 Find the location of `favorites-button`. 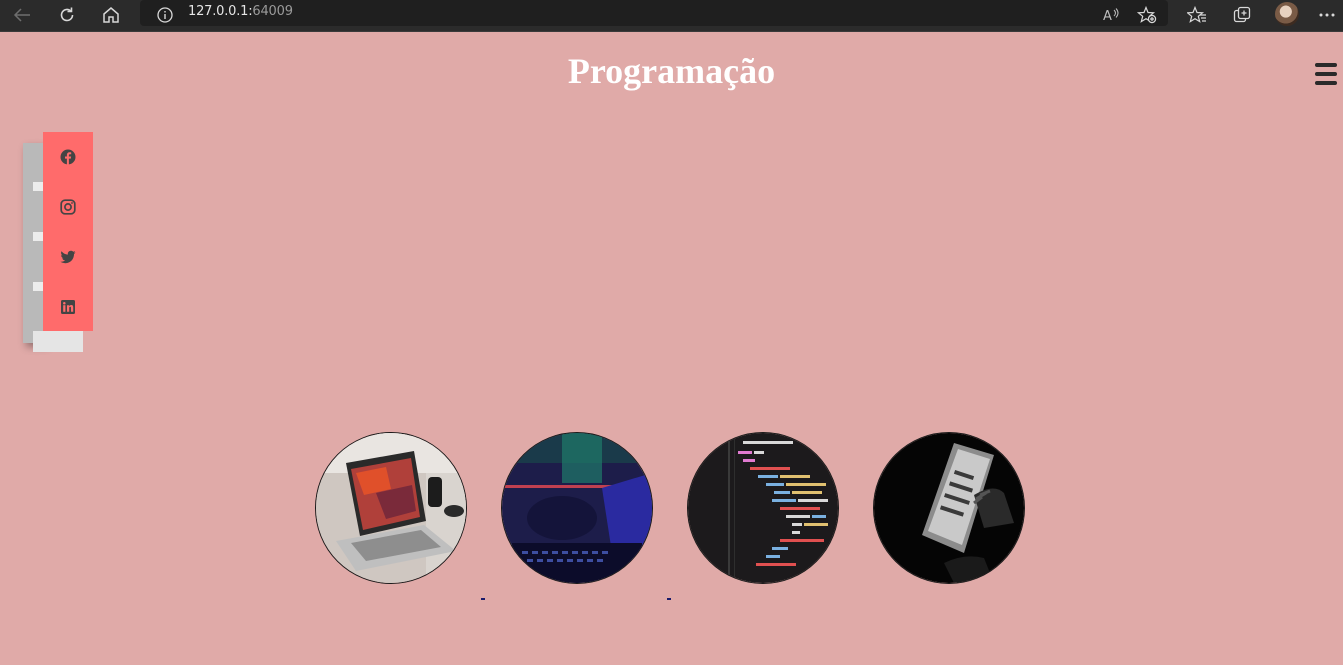

favorites-button is located at coordinates (1197, 15).